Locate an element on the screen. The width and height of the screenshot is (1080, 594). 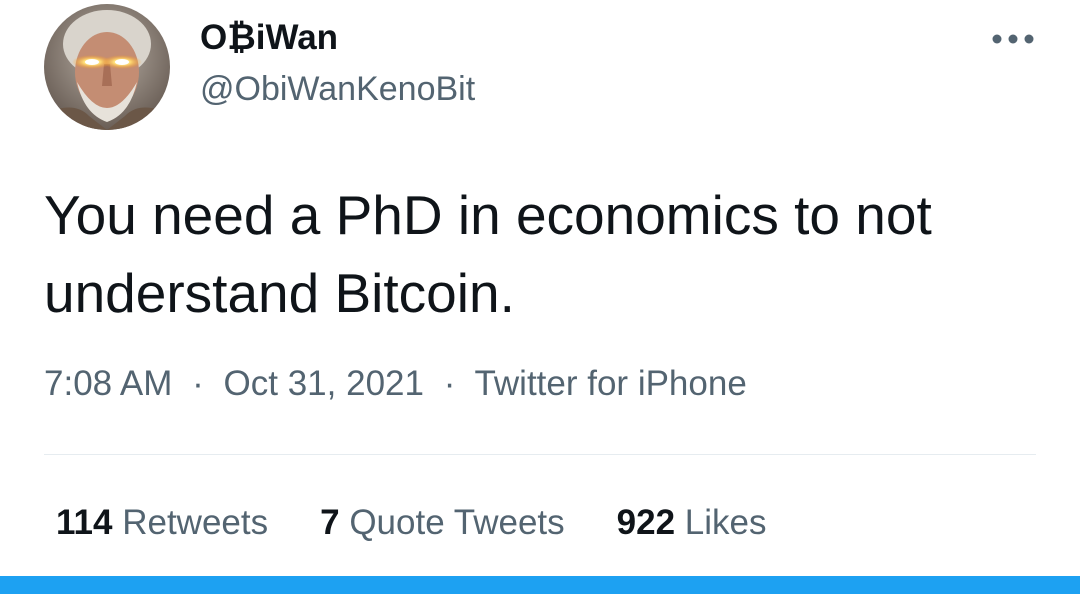
author-handle: @ObiWanKenoBit is located at coordinates (337, 89).